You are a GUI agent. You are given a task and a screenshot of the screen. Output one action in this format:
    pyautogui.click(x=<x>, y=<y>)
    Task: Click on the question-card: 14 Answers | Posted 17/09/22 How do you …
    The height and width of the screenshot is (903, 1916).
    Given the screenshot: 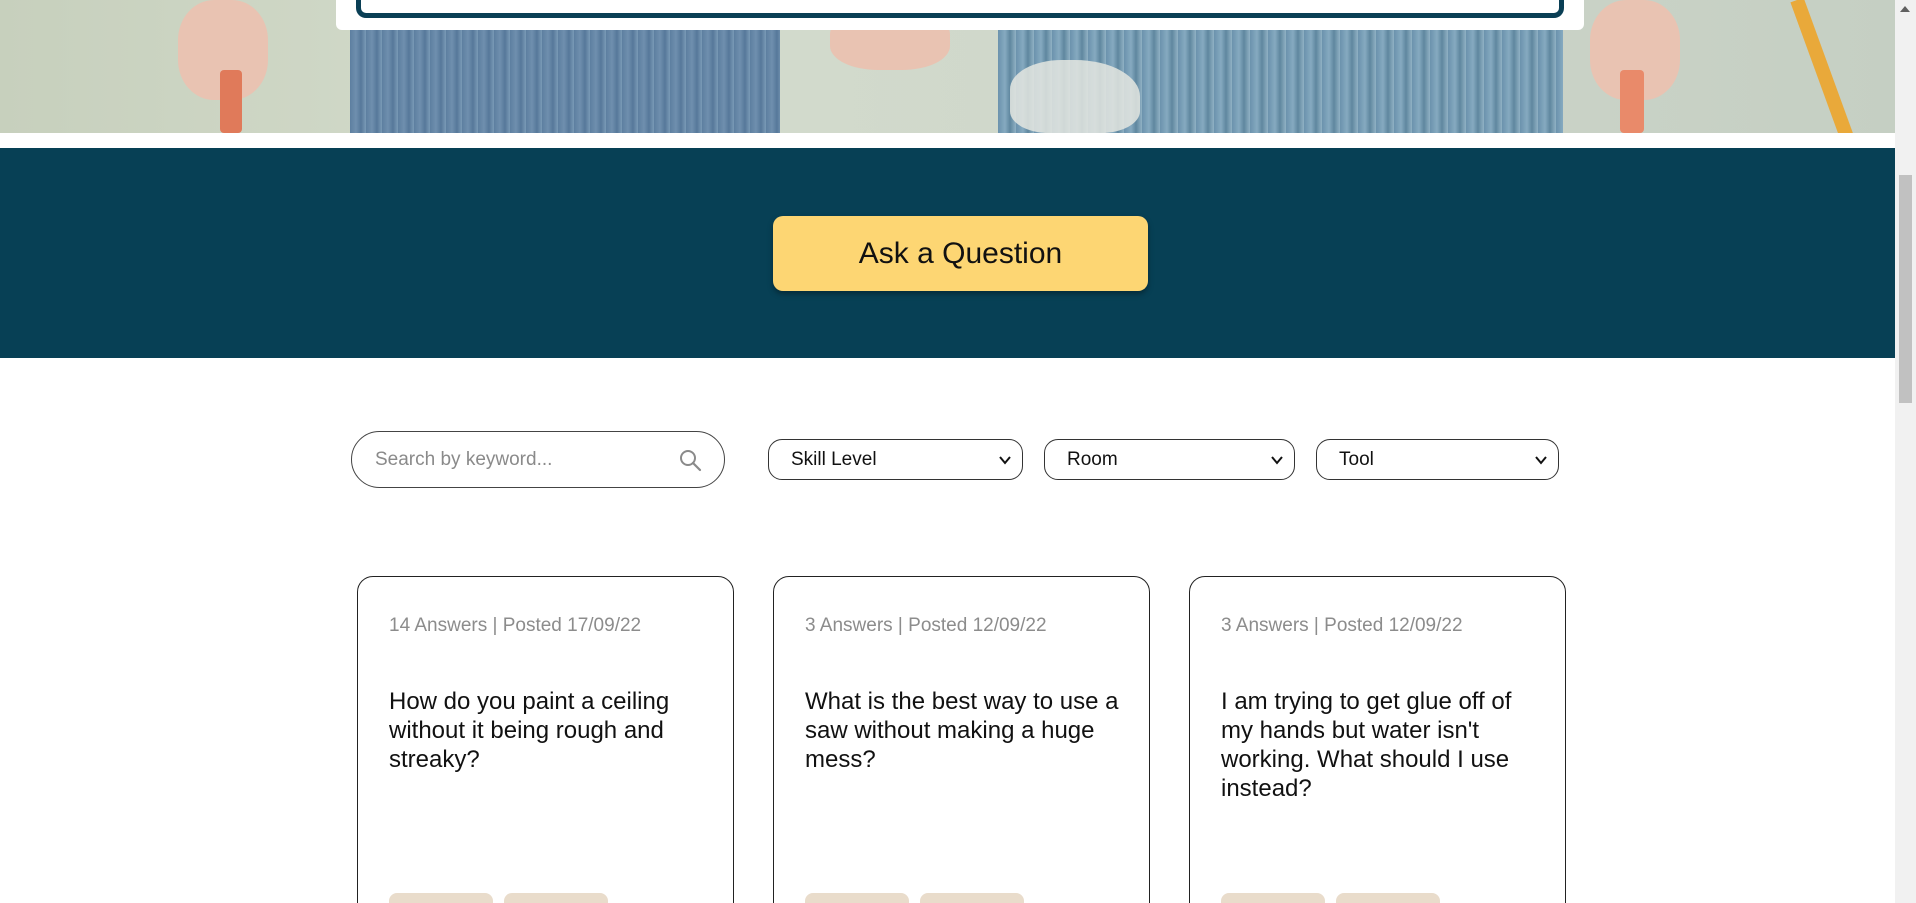 What is the action you would take?
    pyautogui.click(x=545, y=739)
    